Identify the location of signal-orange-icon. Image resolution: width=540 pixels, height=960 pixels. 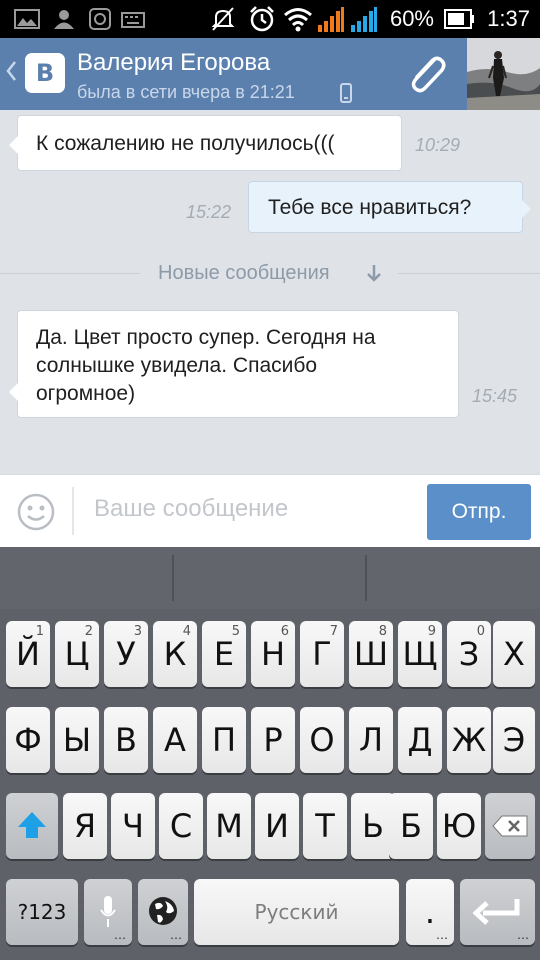
(331, 19).